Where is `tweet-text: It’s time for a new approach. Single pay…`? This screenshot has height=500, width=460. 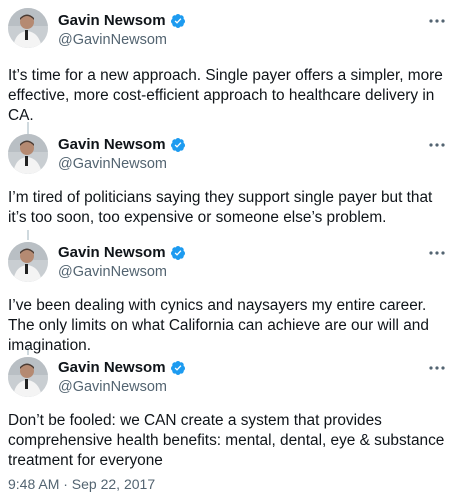
tweet-text: It’s time for a new approach. Single pay… is located at coordinates (225, 95).